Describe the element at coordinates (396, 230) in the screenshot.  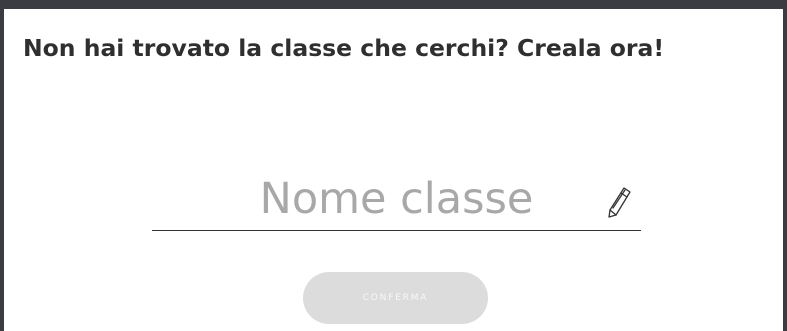
I see `input-underline` at that location.